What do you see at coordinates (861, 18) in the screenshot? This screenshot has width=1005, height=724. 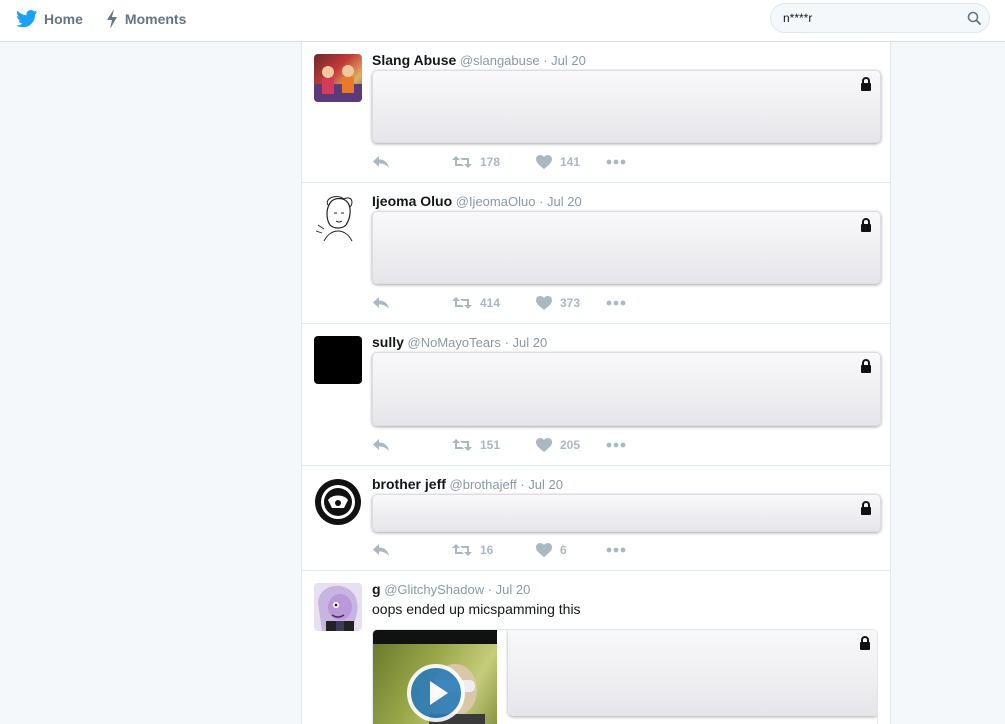 I see `search-input` at bounding box center [861, 18].